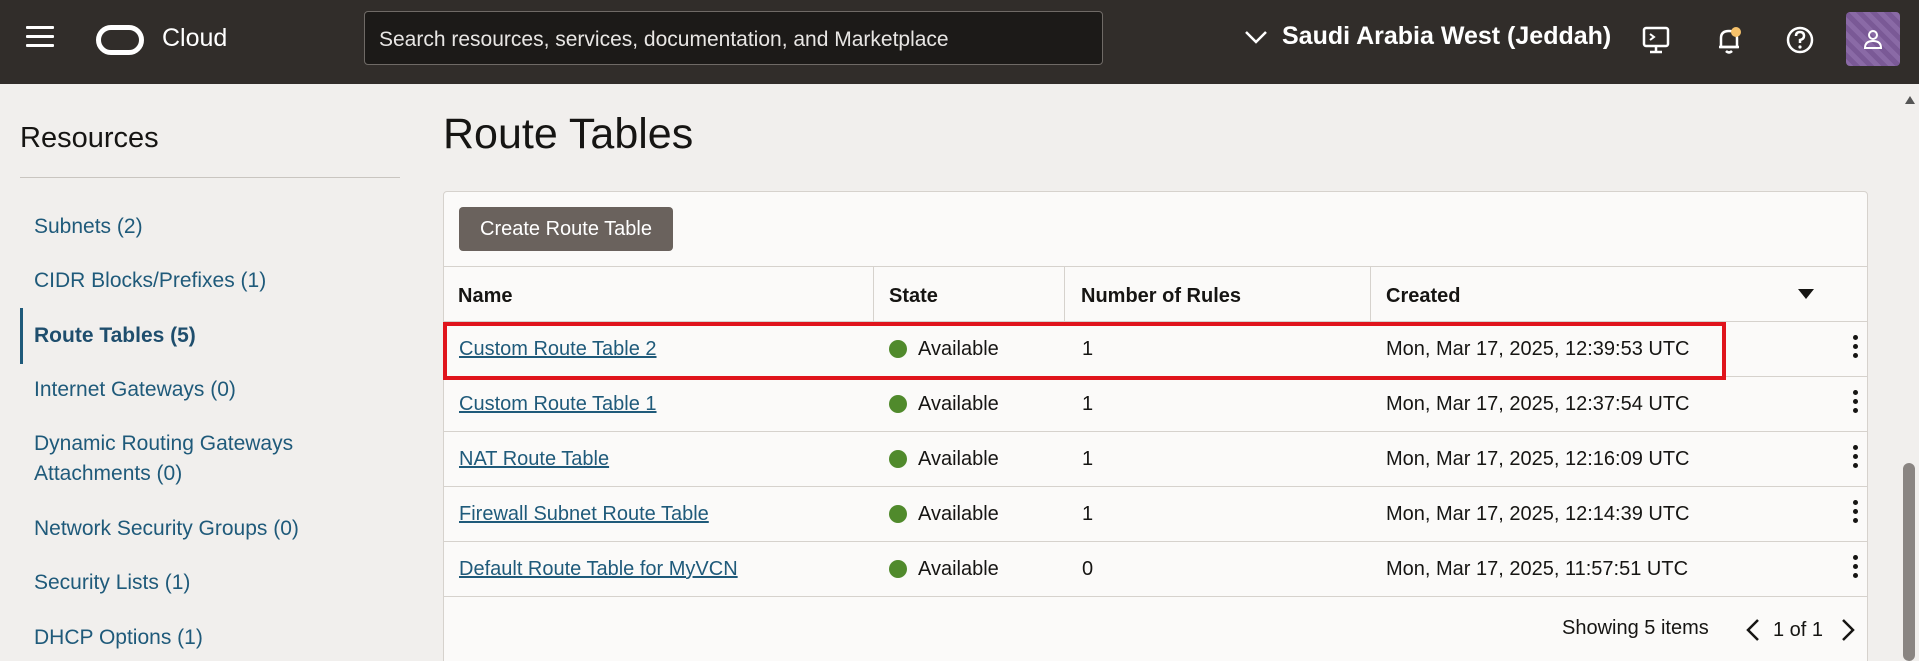 Image resolution: width=1919 pixels, height=661 pixels. Describe the element at coordinates (21, 336) in the screenshot. I see `active-indicator` at that location.